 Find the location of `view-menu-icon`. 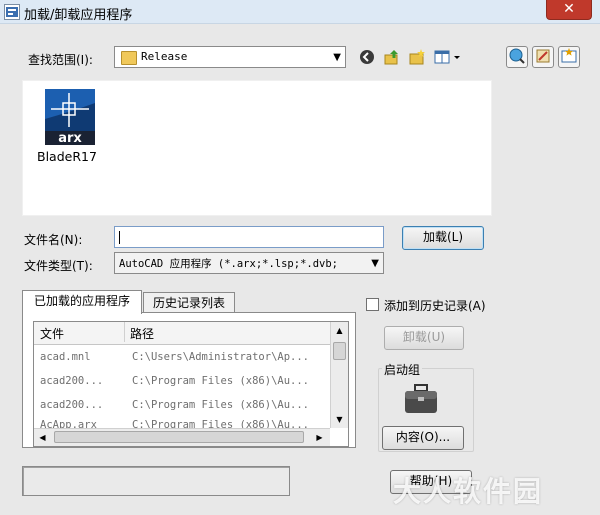

view-menu-icon is located at coordinates (447, 57).